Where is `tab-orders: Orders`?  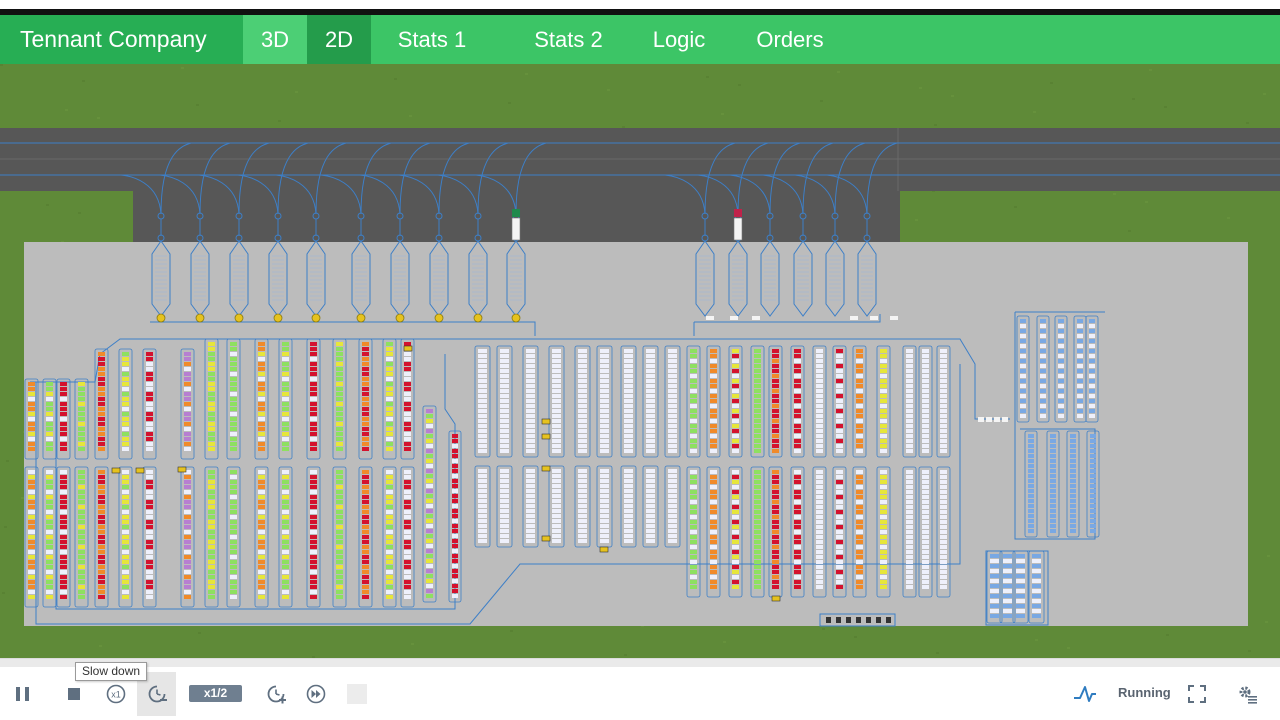 tab-orders: Orders is located at coordinates (790, 39).